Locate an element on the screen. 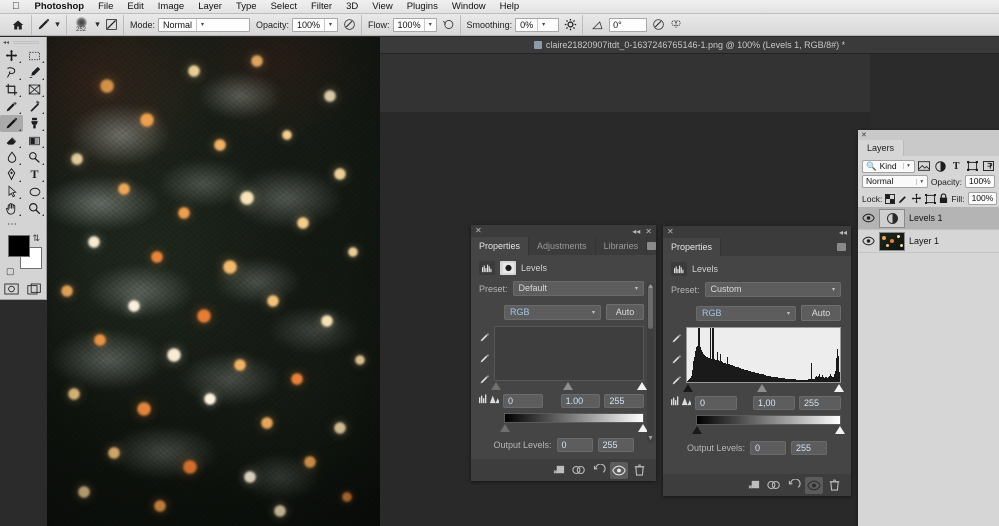  eraser-tool is located at coordinates (11, 140).